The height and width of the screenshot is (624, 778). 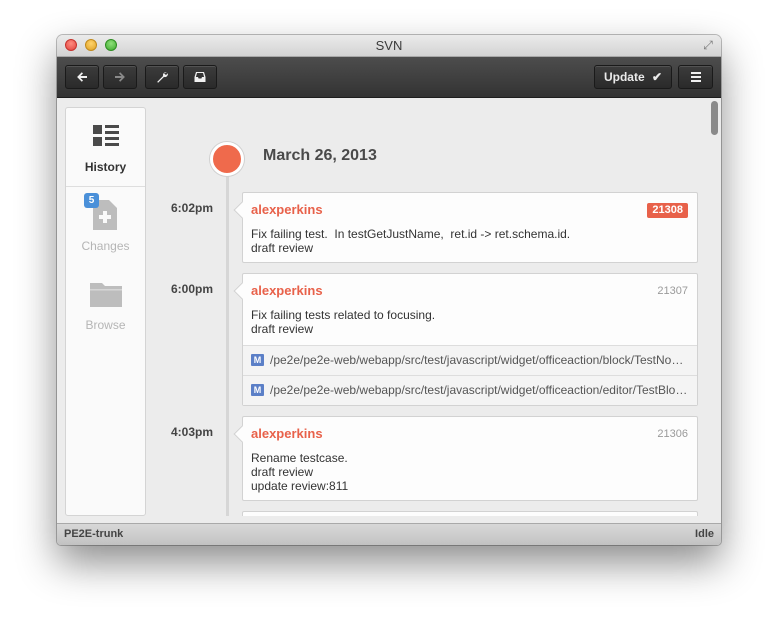 I want to click on wrench-icon, so click(x=162, y=77).